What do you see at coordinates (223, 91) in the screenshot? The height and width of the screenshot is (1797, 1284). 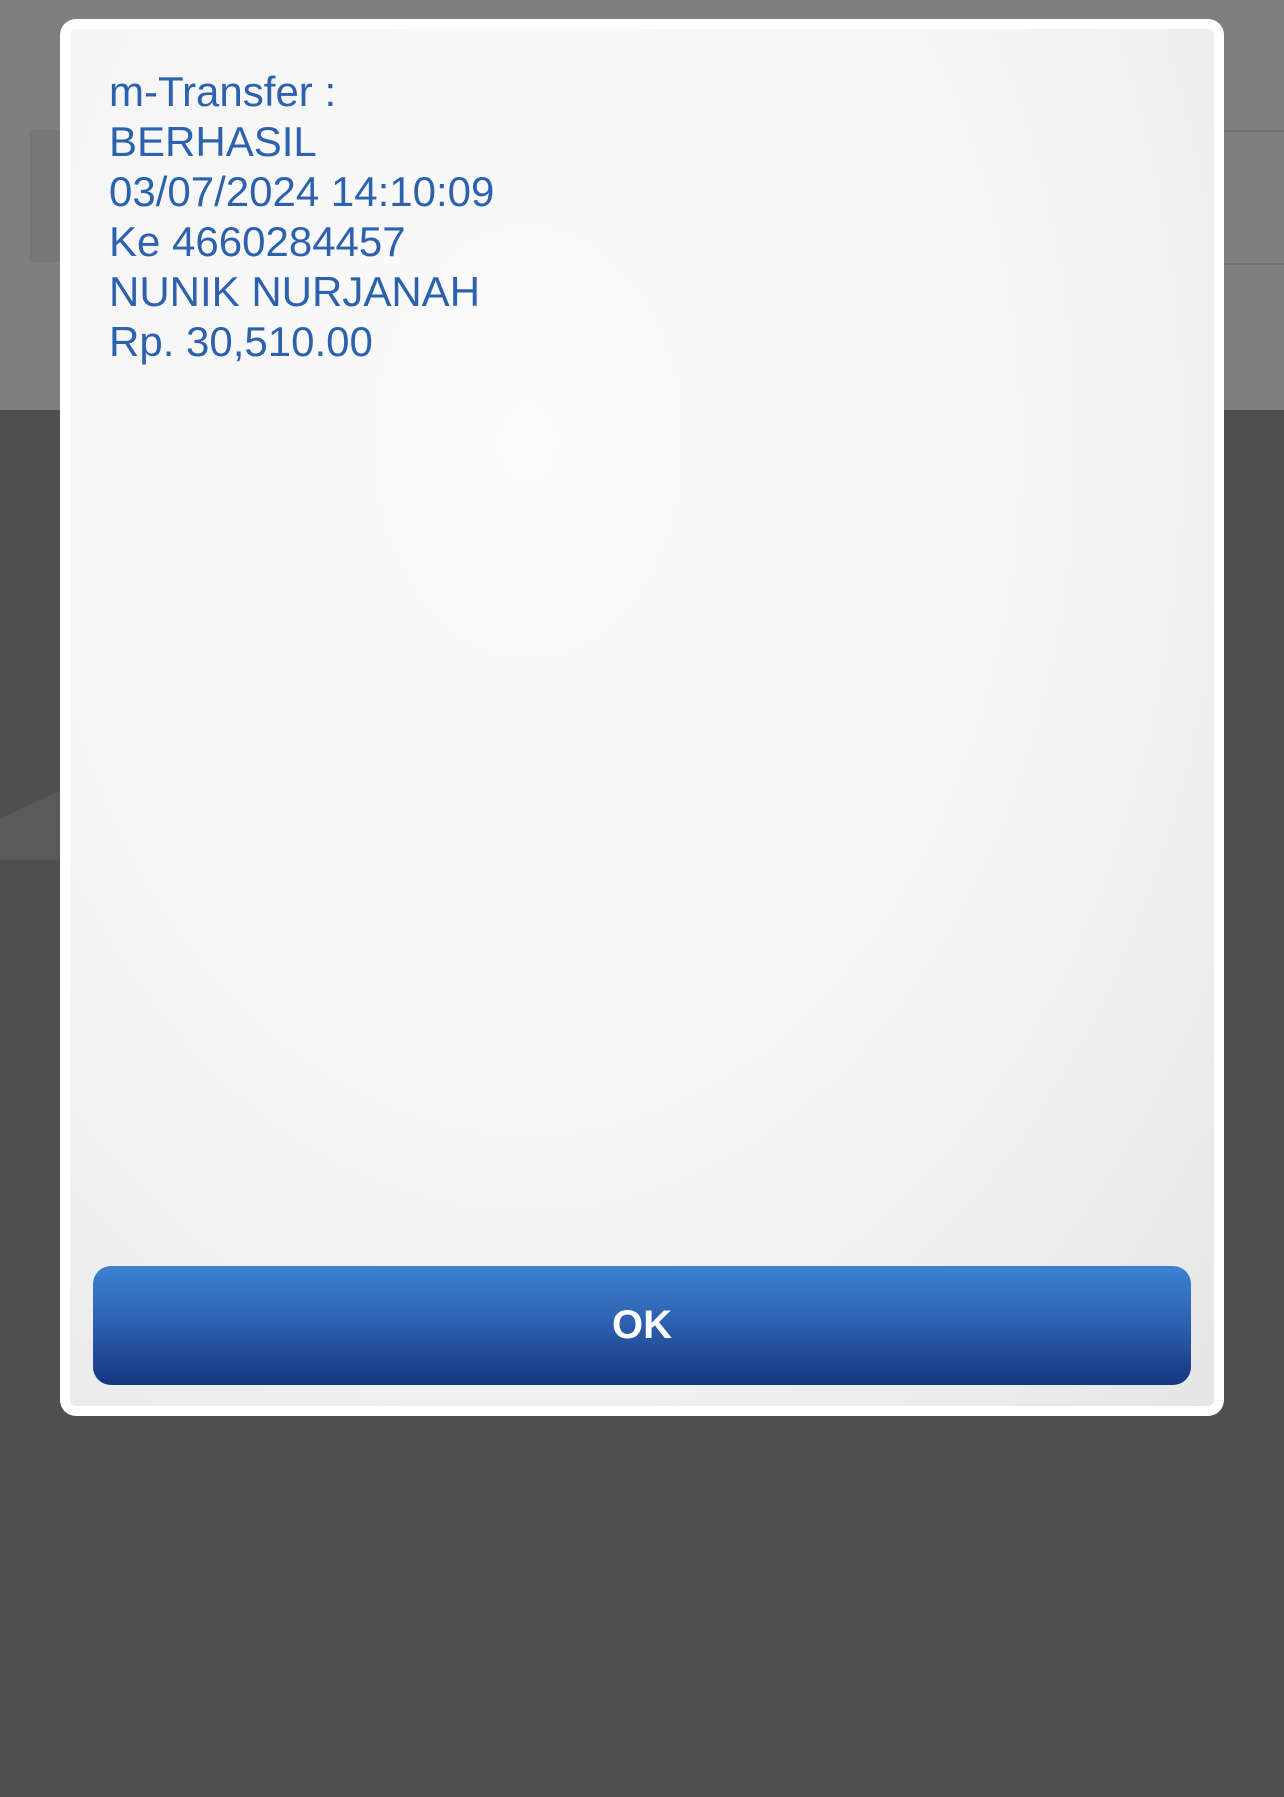 I see `message-title: m-Transfer :` at bounding box center [223, 91].